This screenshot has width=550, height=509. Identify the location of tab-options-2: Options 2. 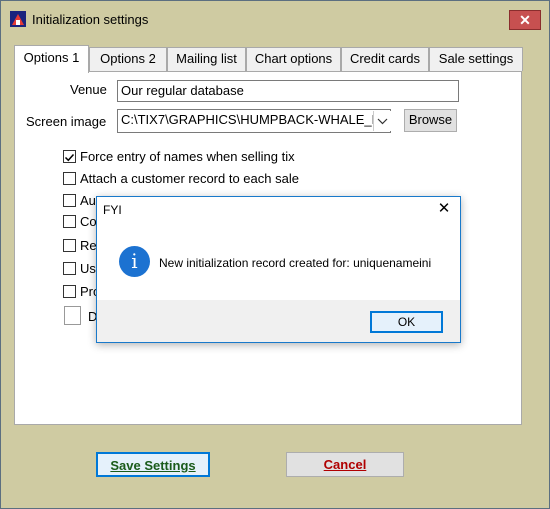
(128, 59).